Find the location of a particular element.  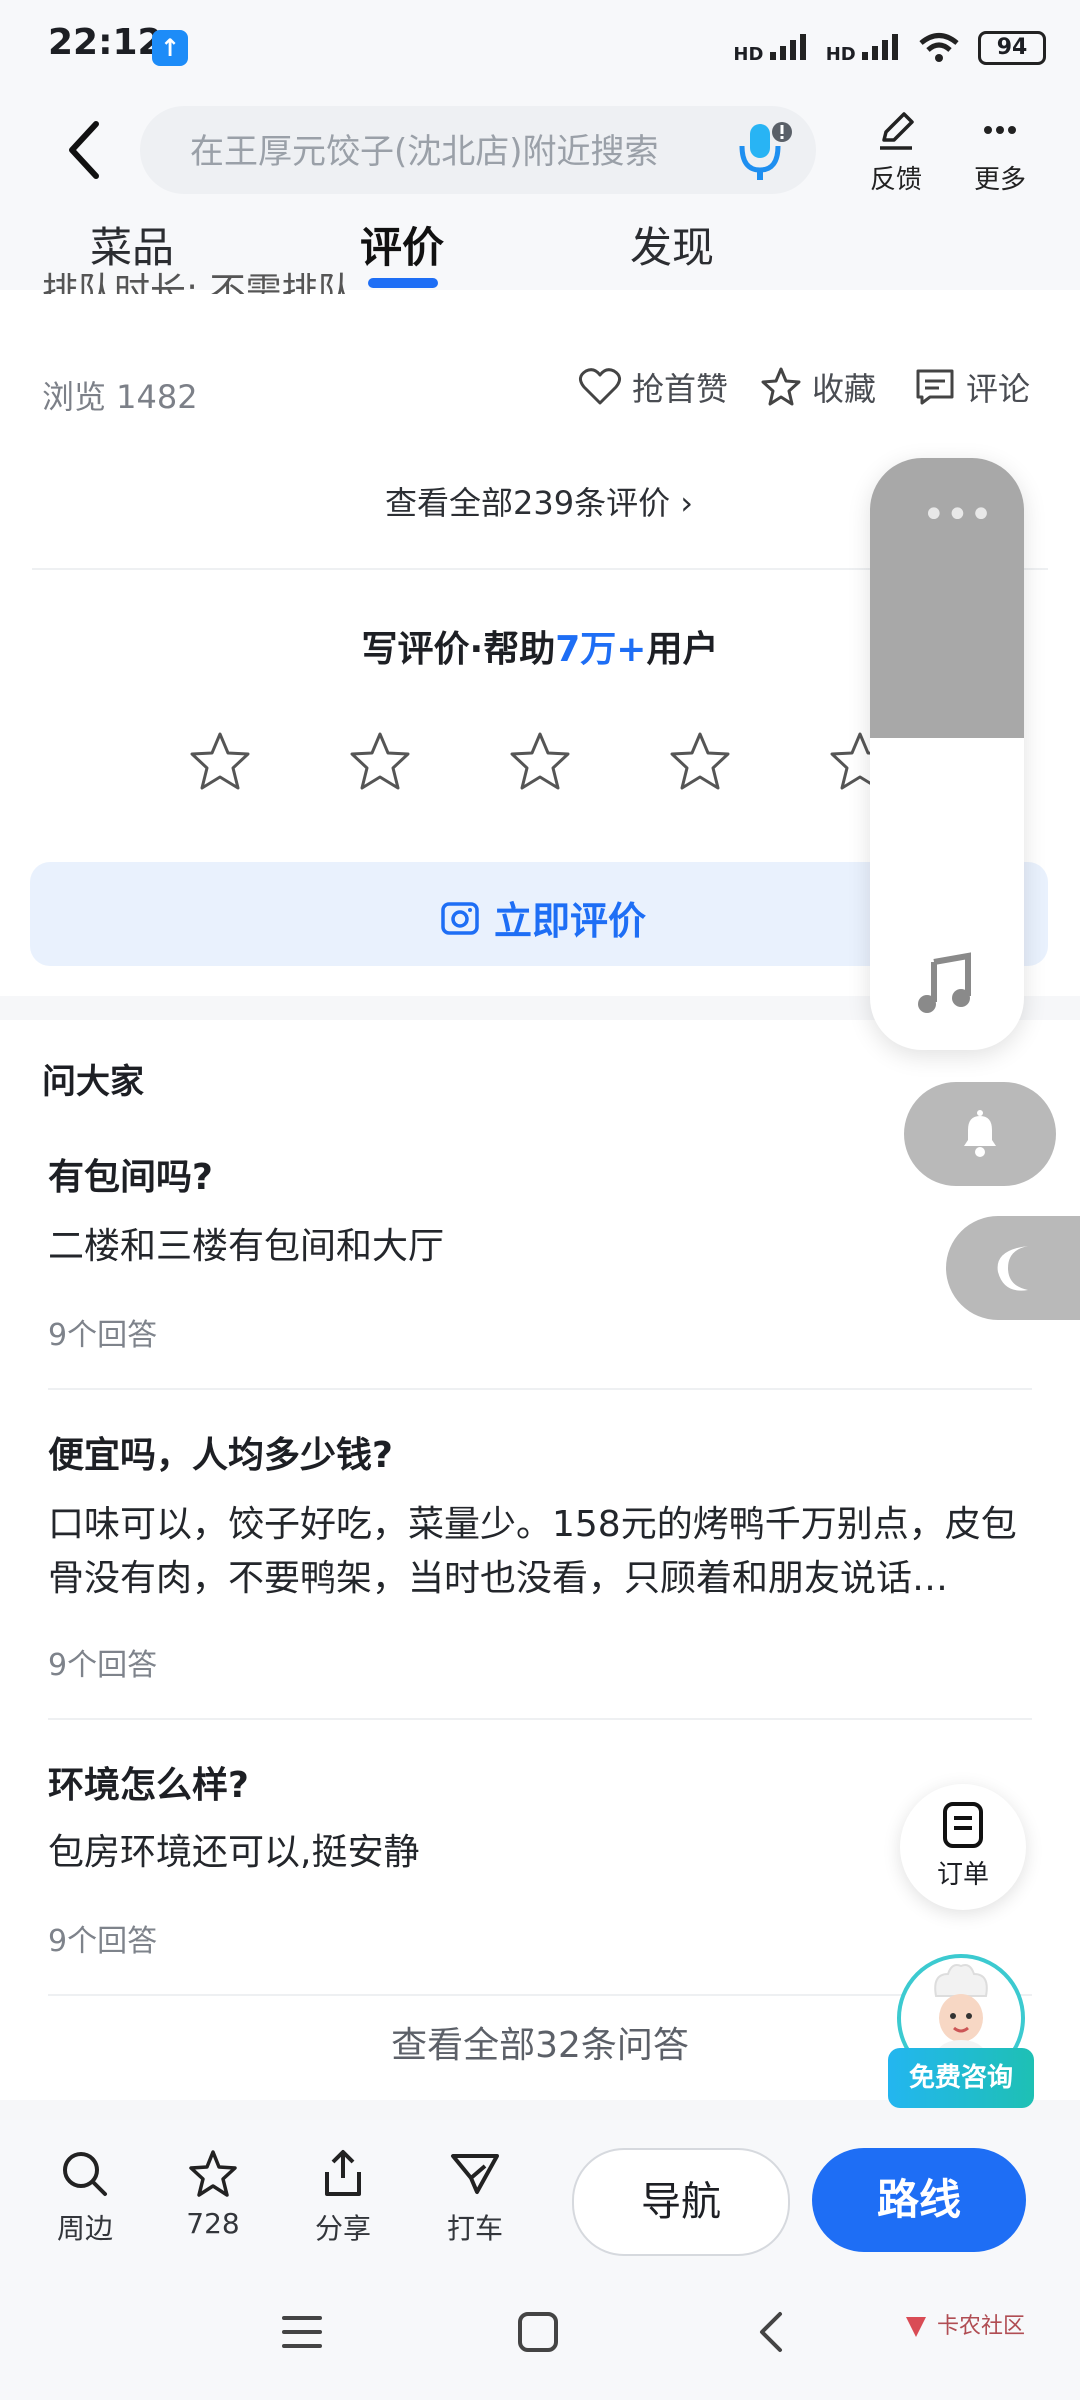

bell-icon is located at coordinates (980, 1133).